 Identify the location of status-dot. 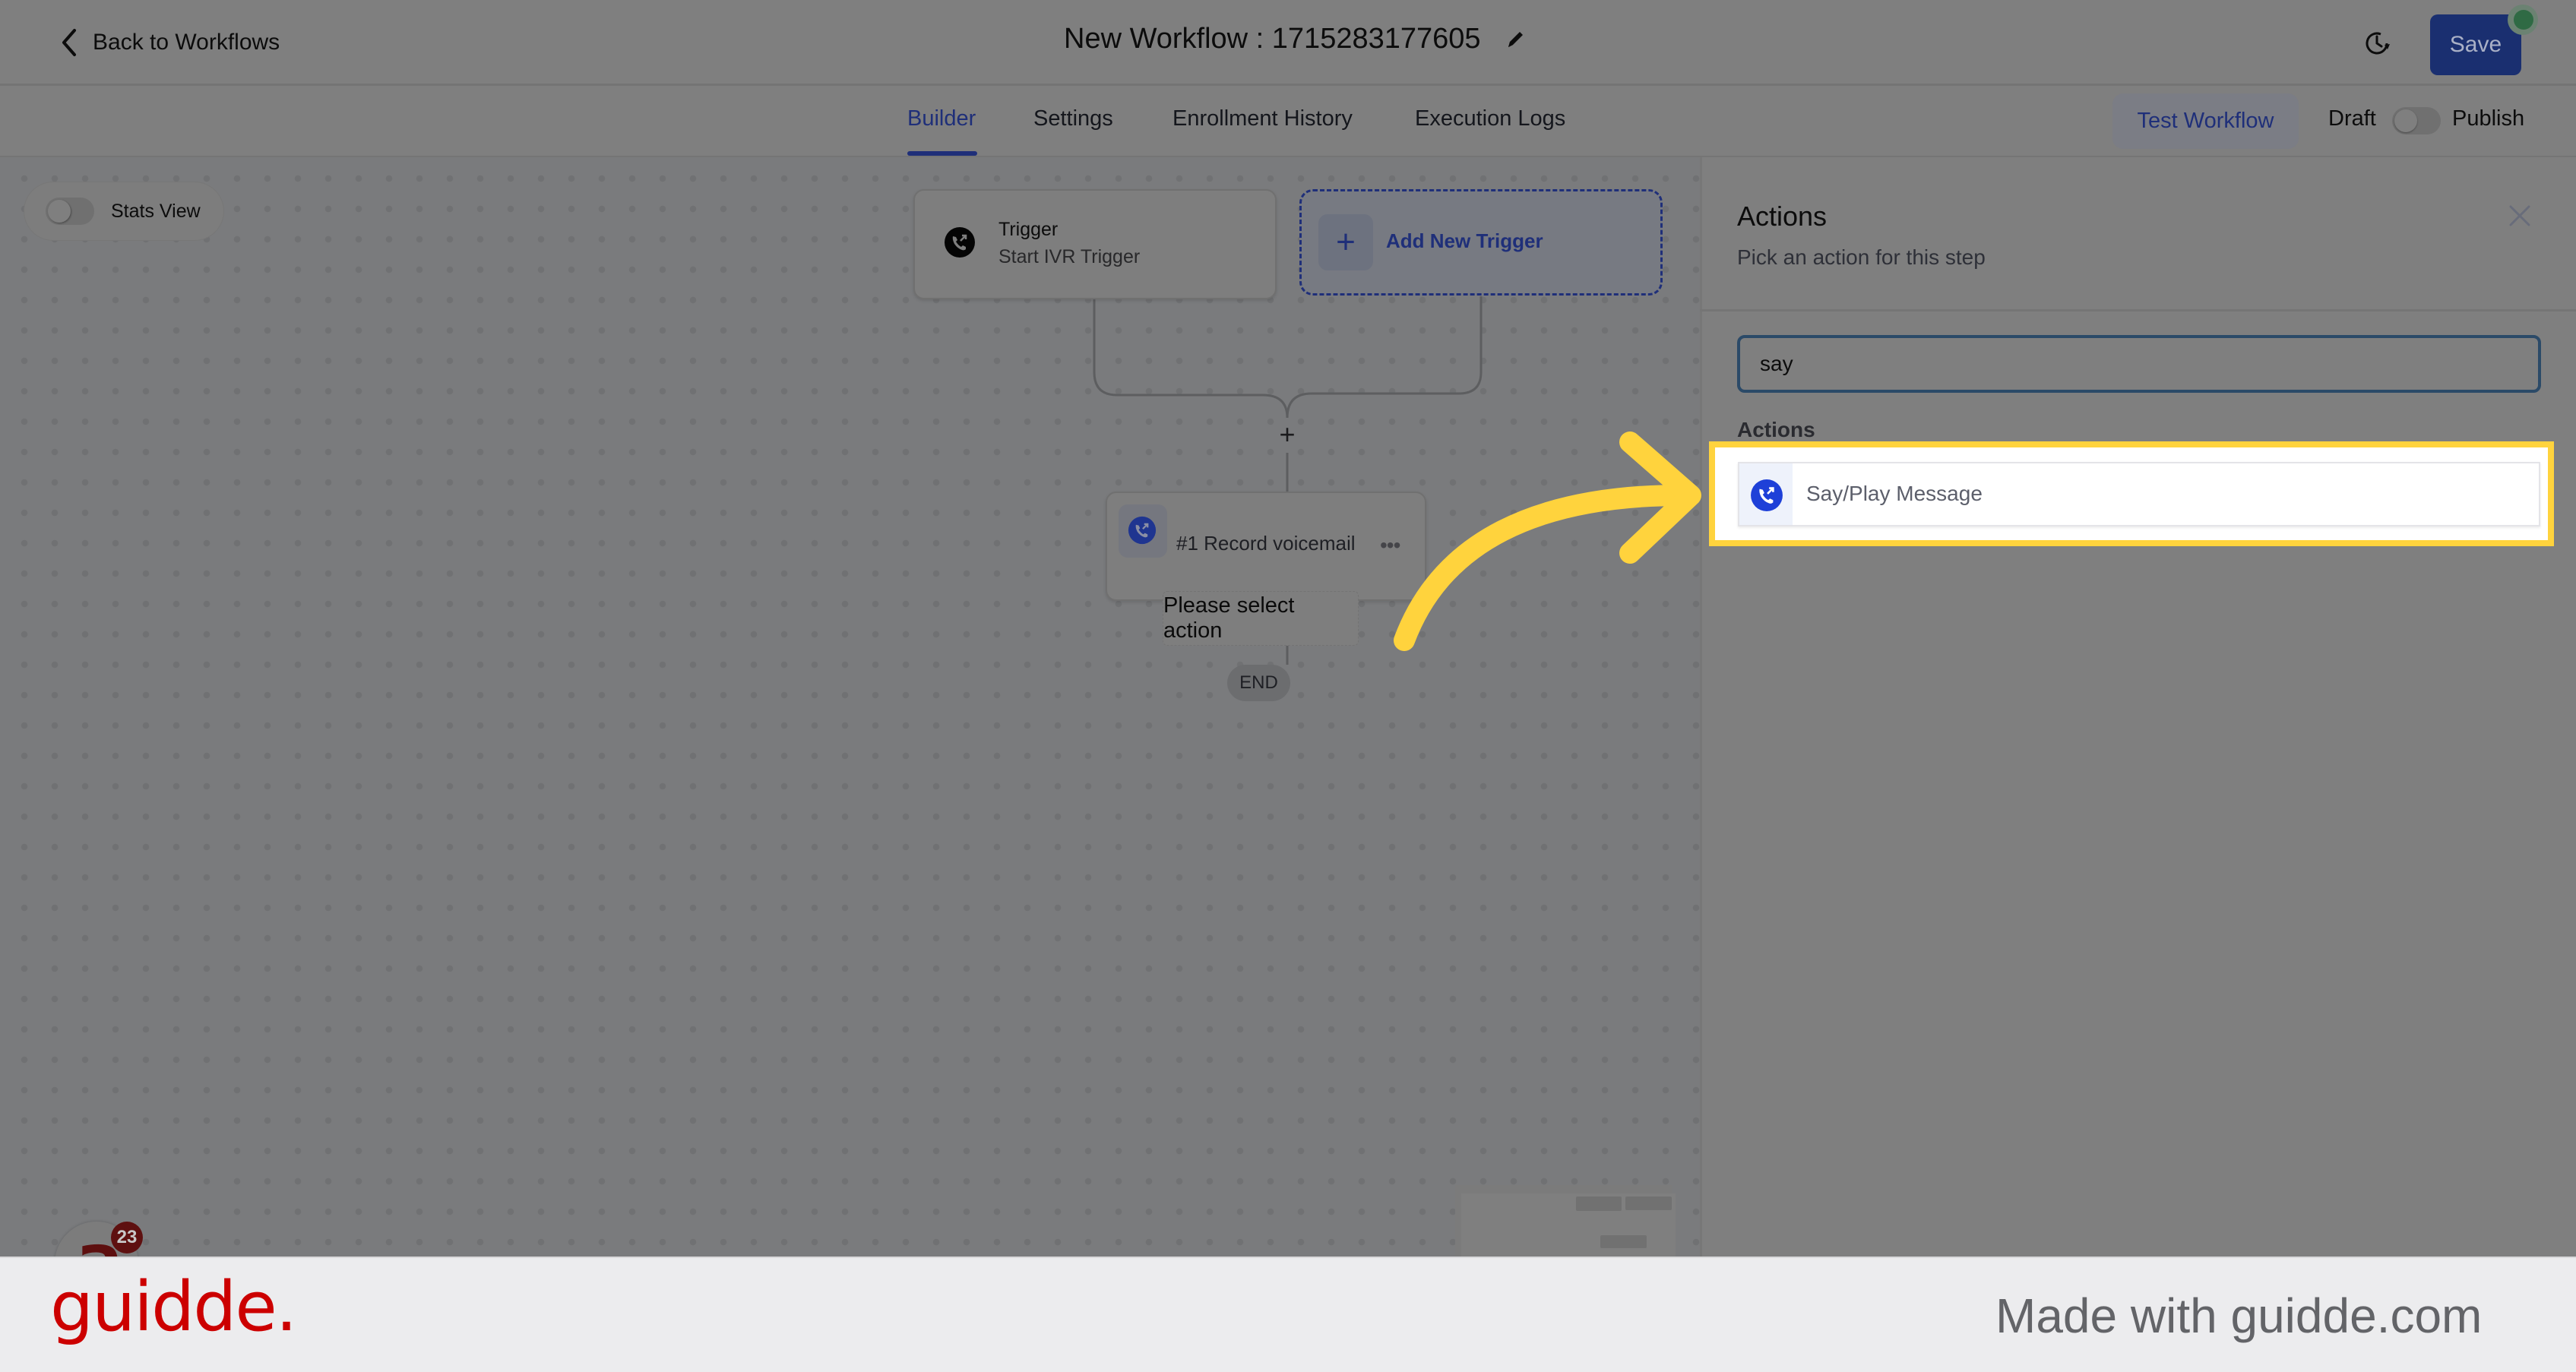
(2523, 20).